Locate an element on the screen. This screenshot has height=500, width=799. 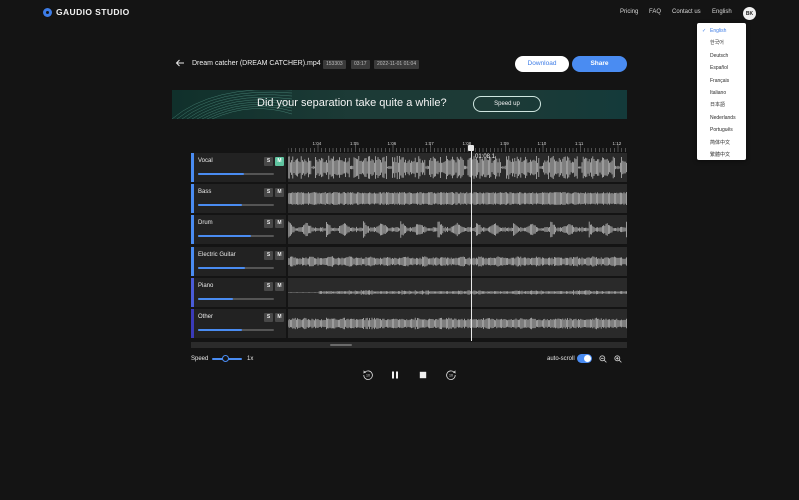
playhead-line is located at coordinates (471, 244).